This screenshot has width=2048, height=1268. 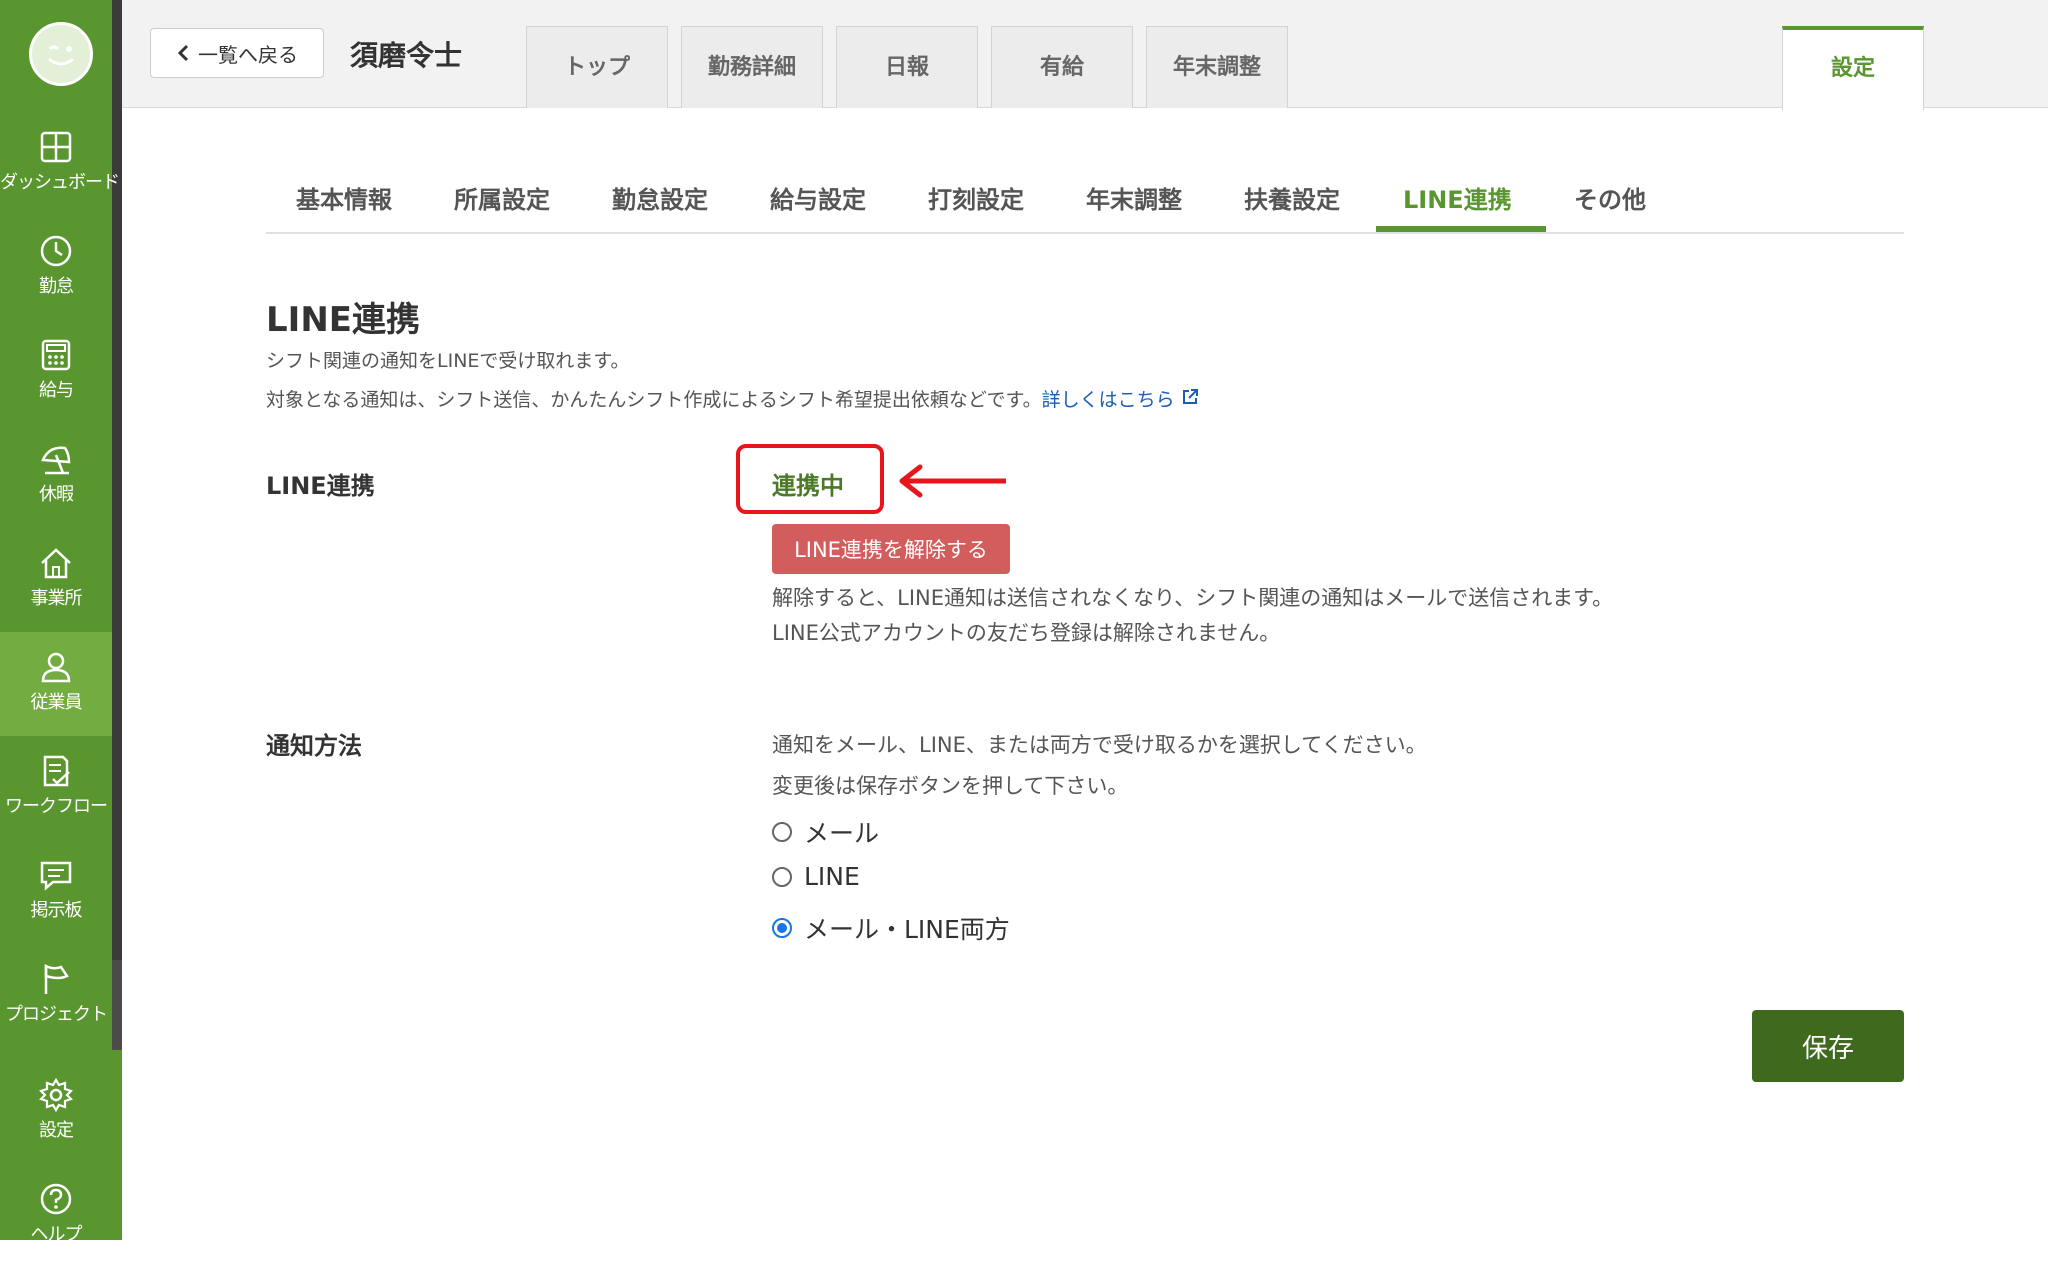 What do you see at coordinates (1099, 745) in the screenshot?
I see `notify-description: 通知をメール、LINE、または両方で受け取るかを選択してください。` at bounding box center [1099, 745].